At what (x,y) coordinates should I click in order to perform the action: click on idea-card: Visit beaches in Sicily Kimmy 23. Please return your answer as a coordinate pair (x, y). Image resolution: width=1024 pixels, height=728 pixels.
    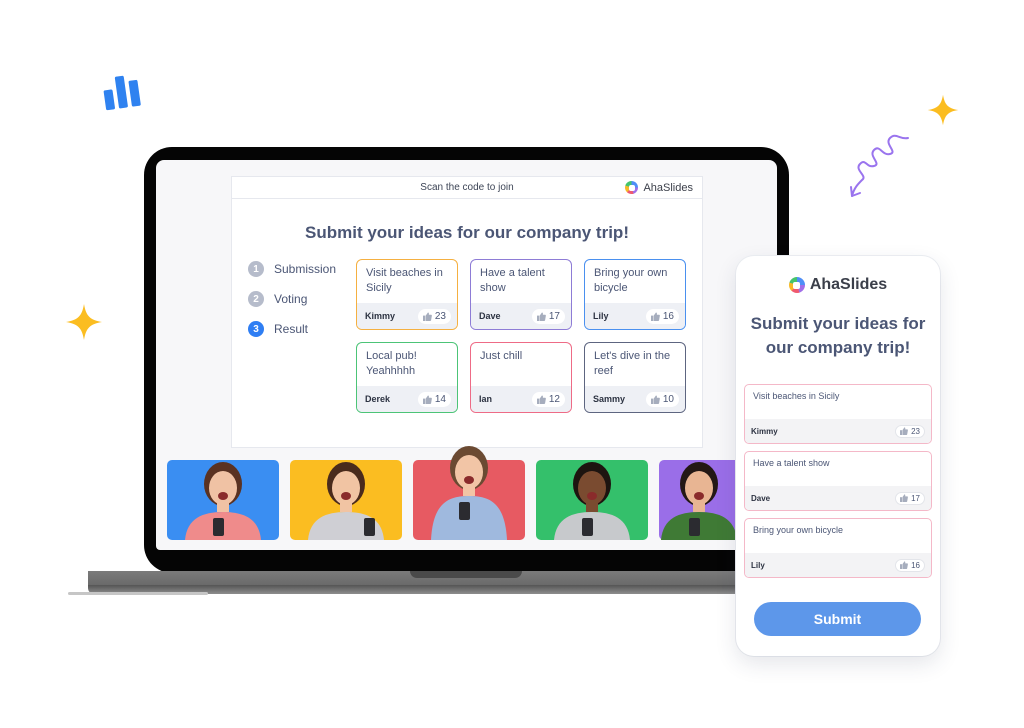
    Looking at the image, I should click on (407, 294).